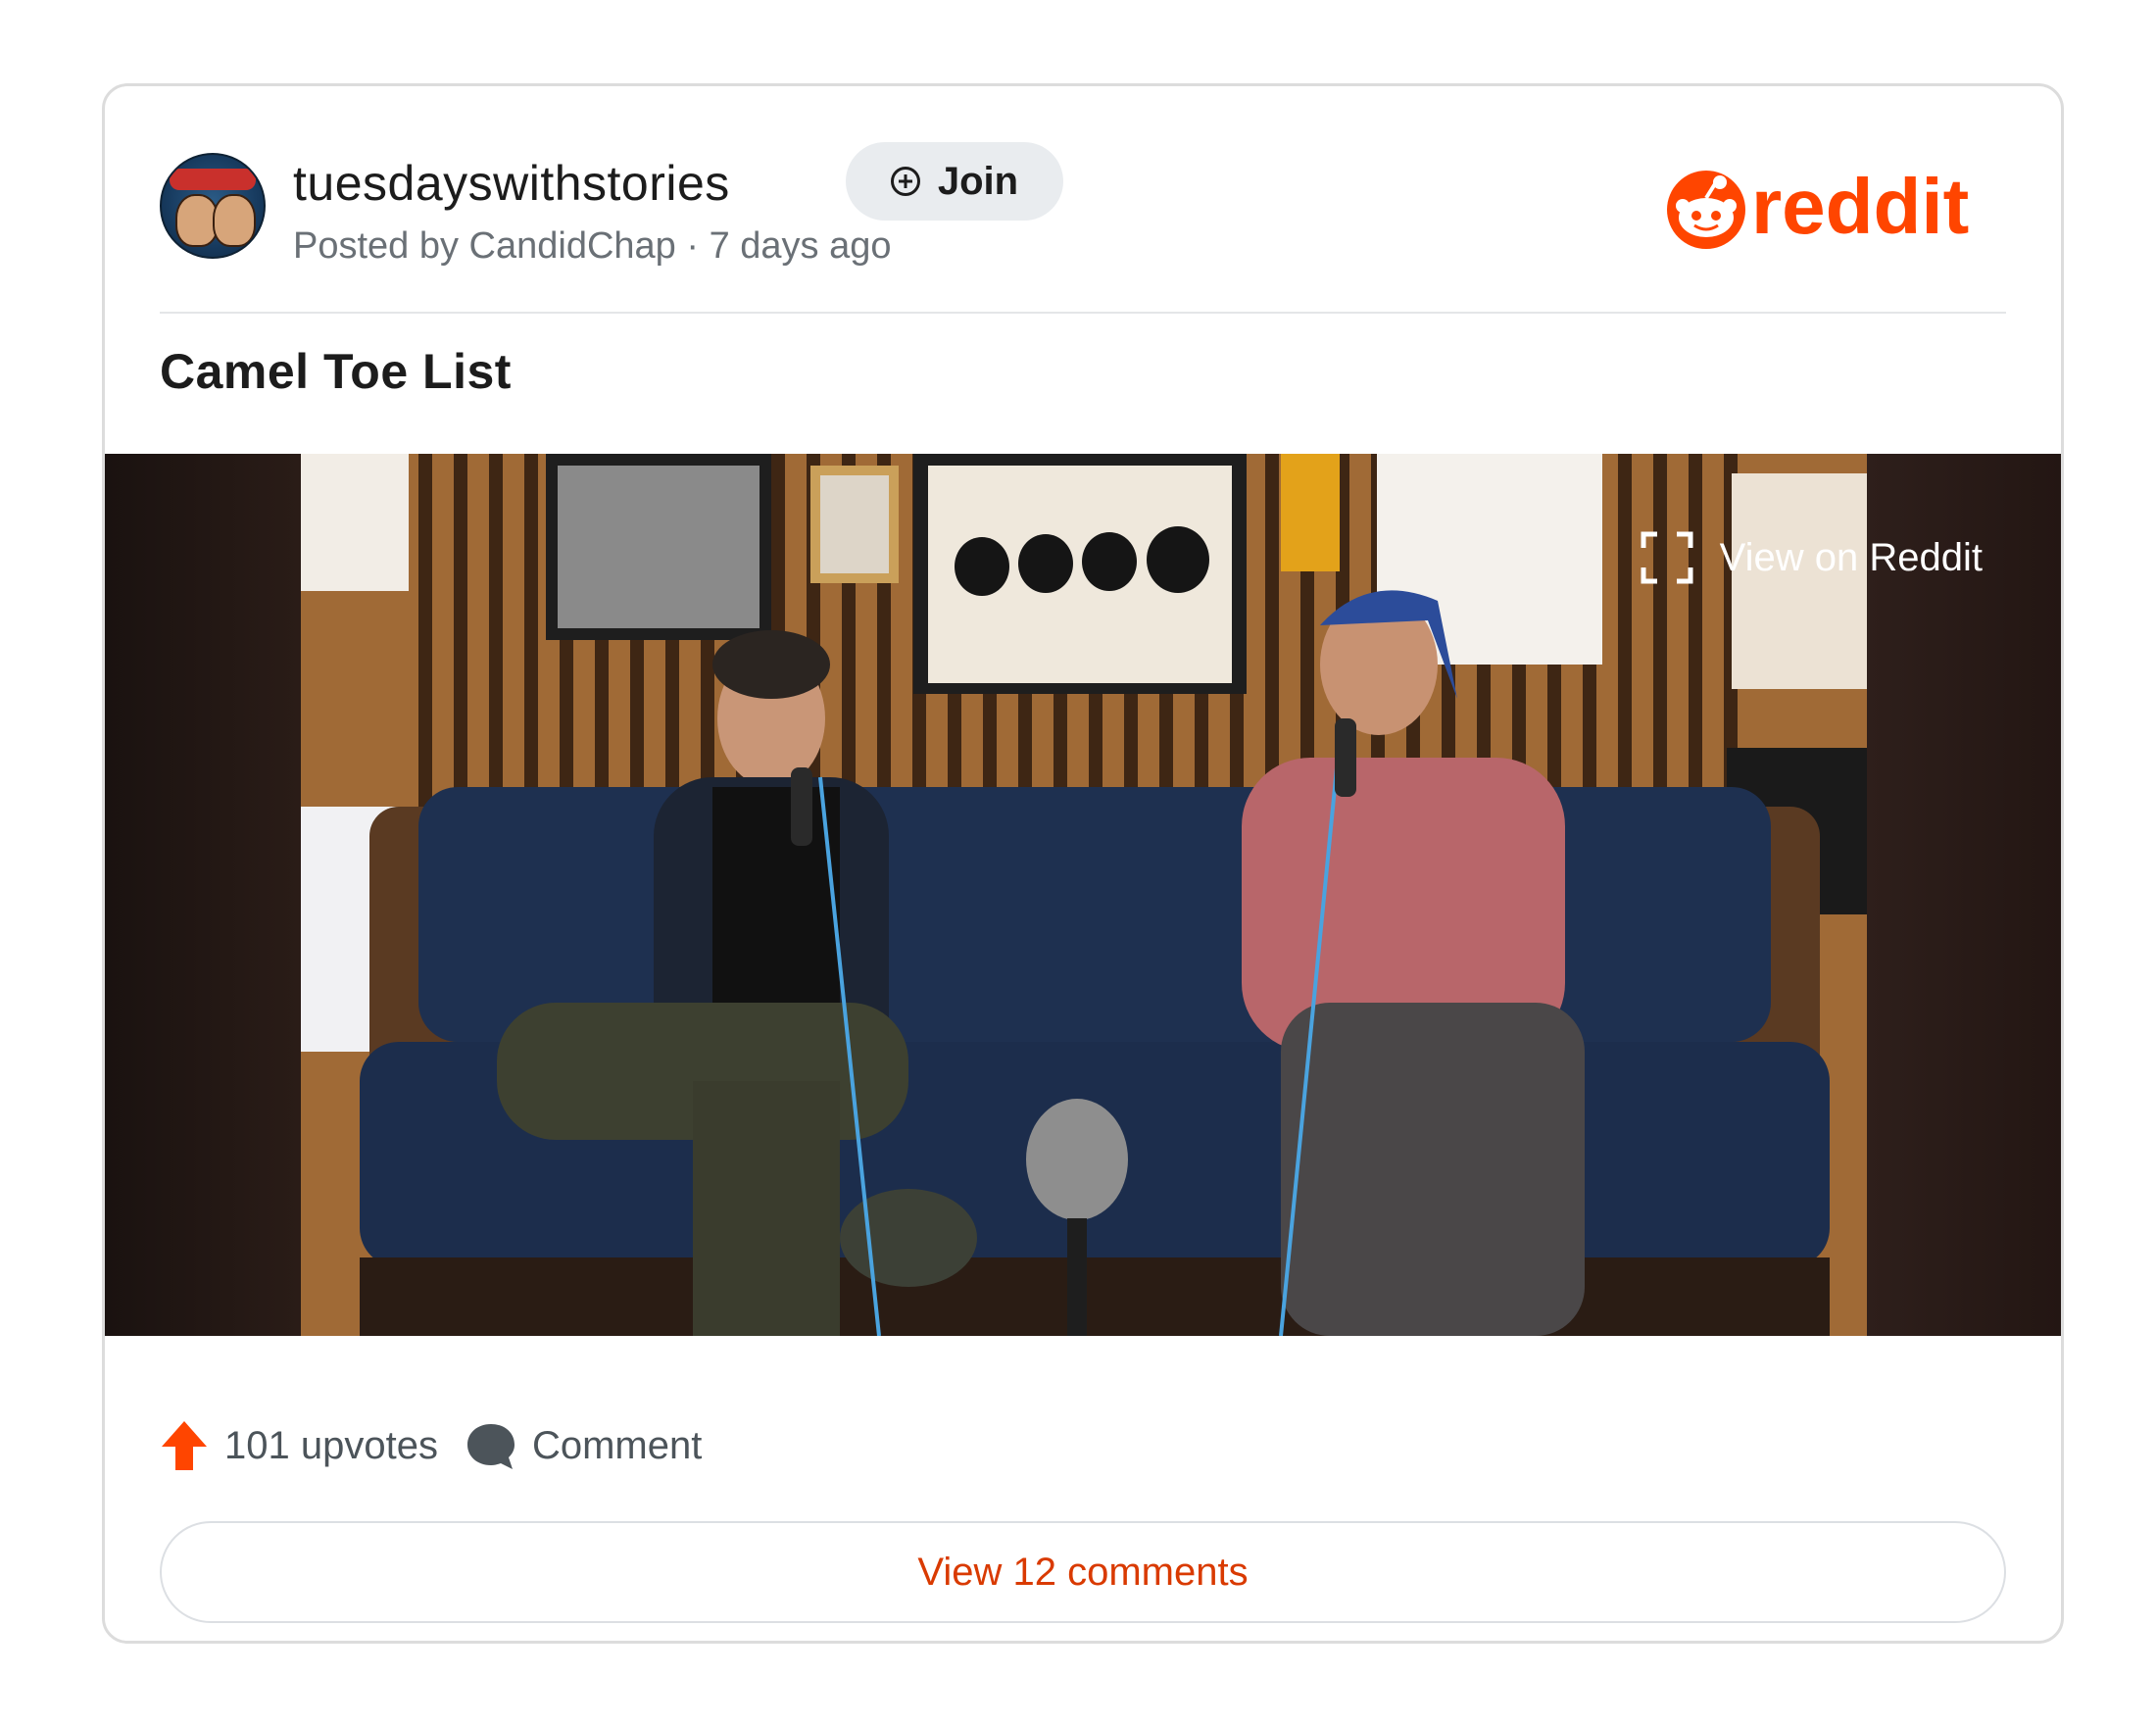 The width and height of the screenshot is (2156, 1725). What do you see at coordinates (1667, 557) in the screenshot?
I see `expand-icon` at bounding box center [1667, 557].